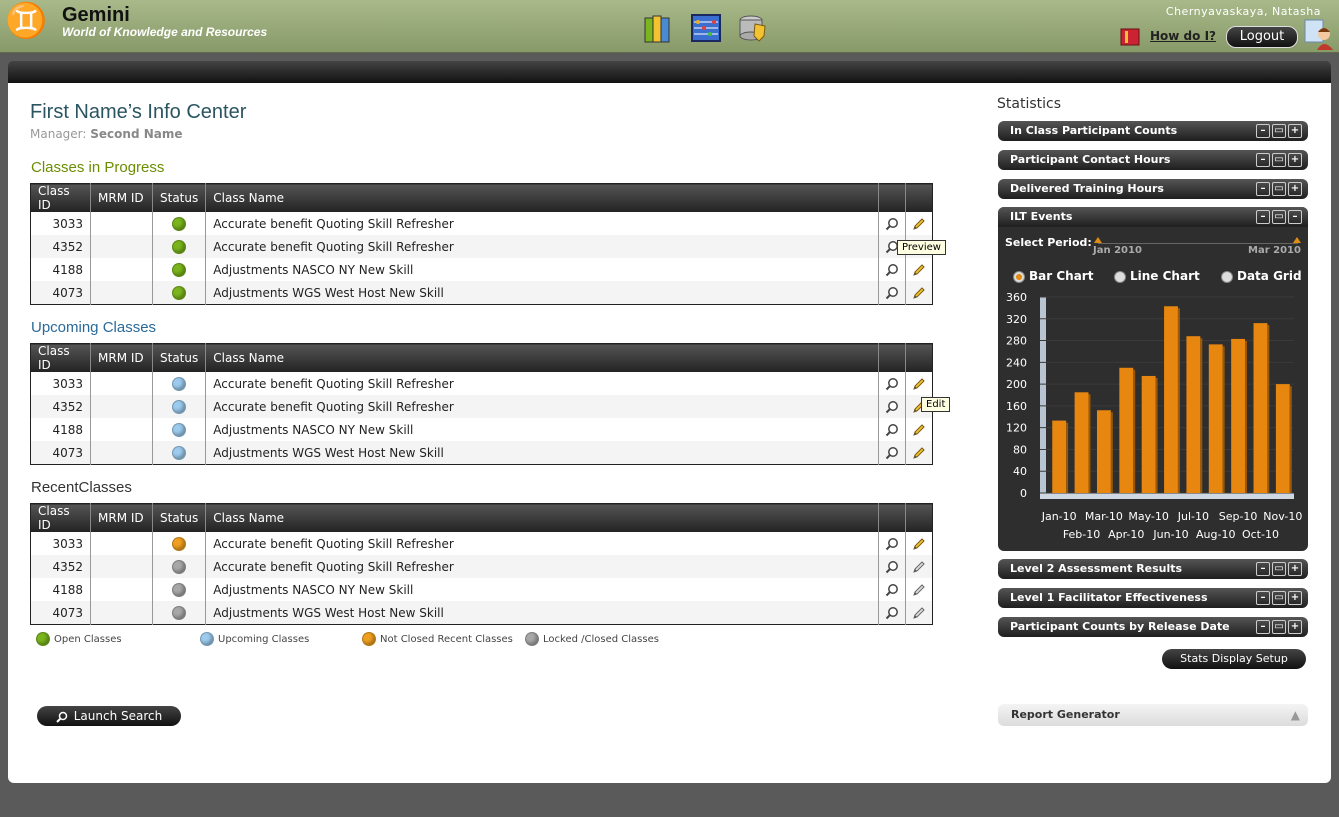 Image resolution: width=1339 pixels, height=817 pixels. What do you see at coordinates (1016, 406) in the screenshot?
I see `y-tick-label: 160` at bounding box center [1016, 406].